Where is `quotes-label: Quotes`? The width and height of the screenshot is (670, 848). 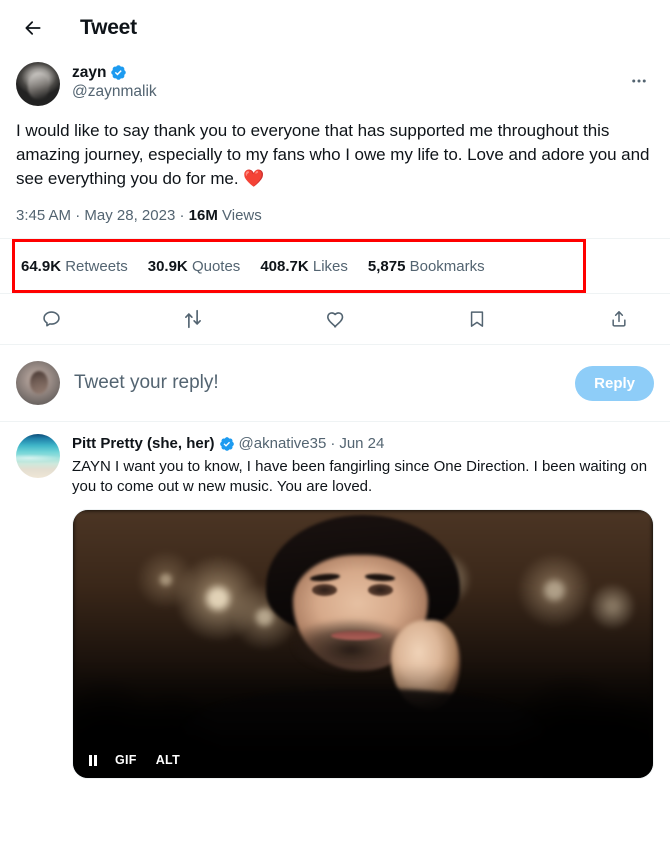 quotes-label: Quotes is located at coordinates (216, 266).